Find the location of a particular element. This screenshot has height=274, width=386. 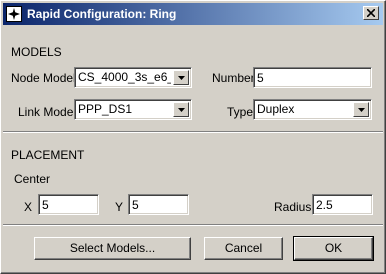

type-dropdown-button is located at coordinates (361, 109).